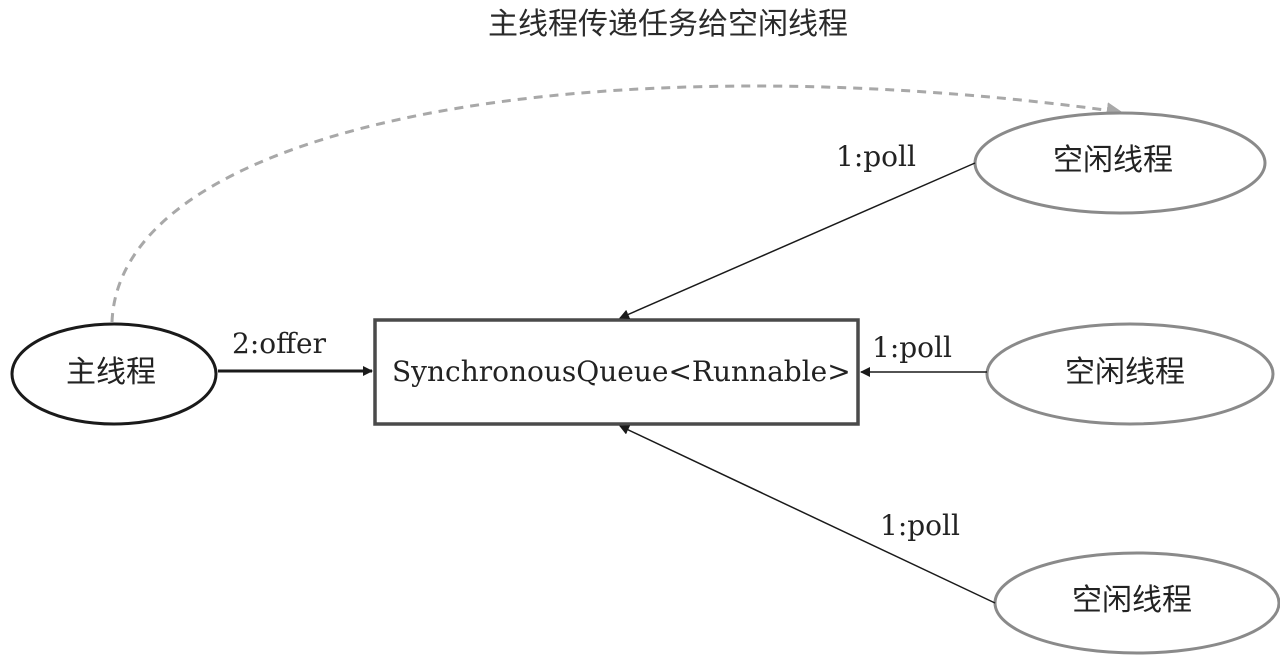 The height and width of the screenshot is (658, 1280). Describe the element at coordinates (920, 525) in the screenshot. I see `poll-edge-bottom-label: 1:poll` at that location.